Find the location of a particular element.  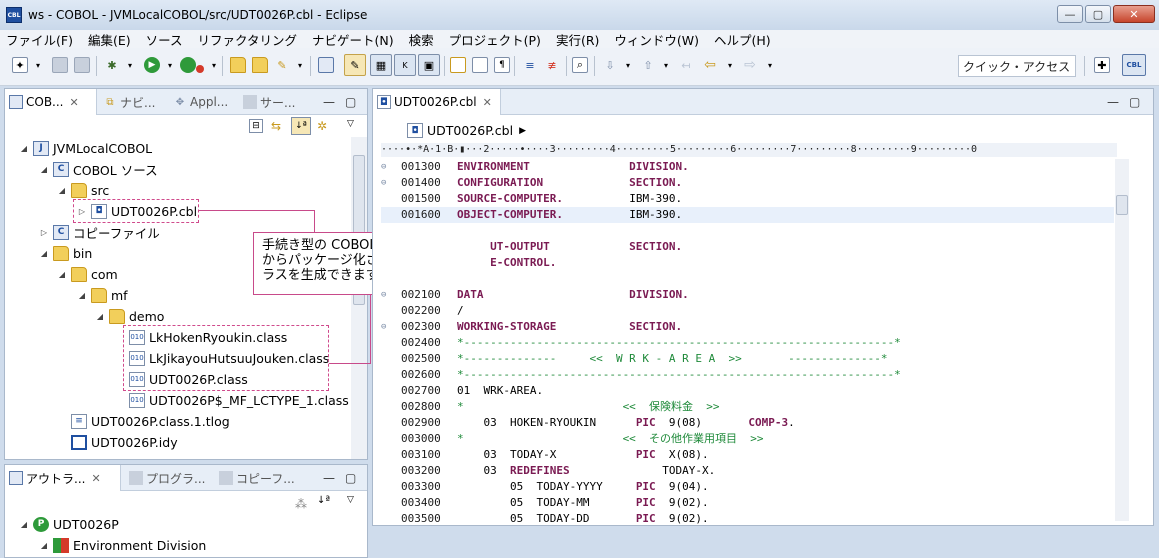

mark-occurrences-toggle-icon: ✎ is located at coordinates (355, 65).